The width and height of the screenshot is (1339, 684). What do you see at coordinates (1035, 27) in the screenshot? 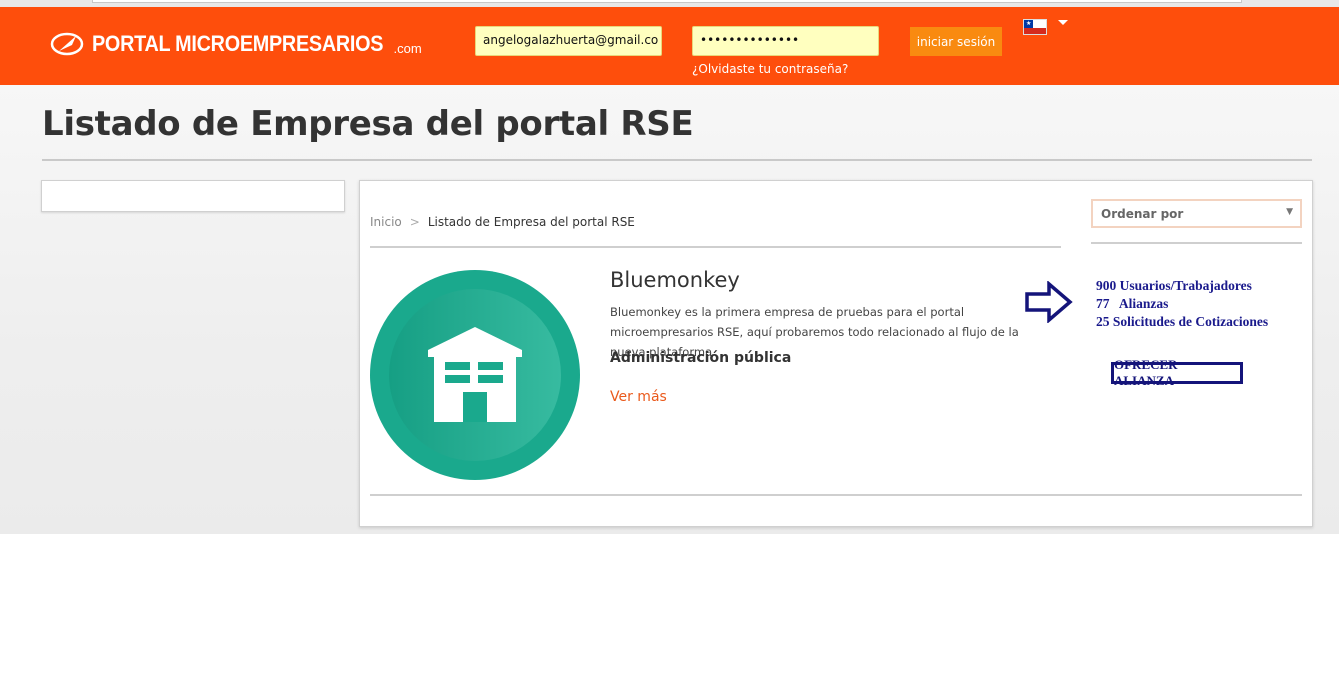
I see `chile-flag-icon` at bounding box center [1035, 27].